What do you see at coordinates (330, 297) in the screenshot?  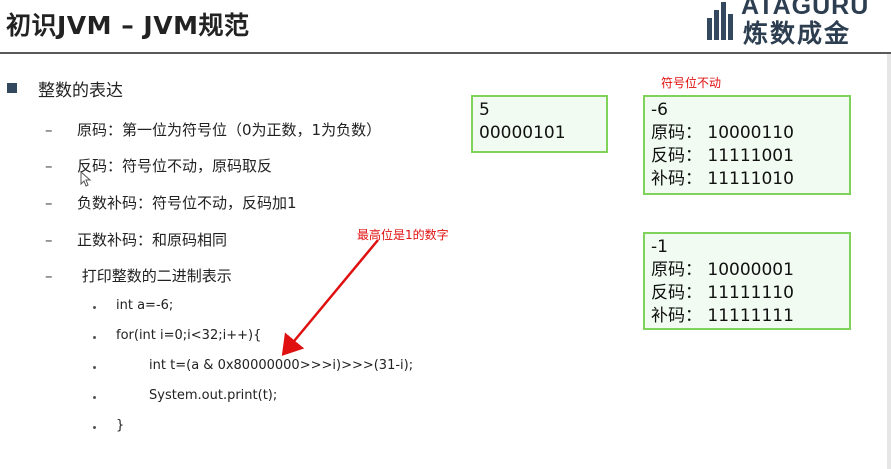 I see `red-arrow-icon` at bounding box center [330, 297].